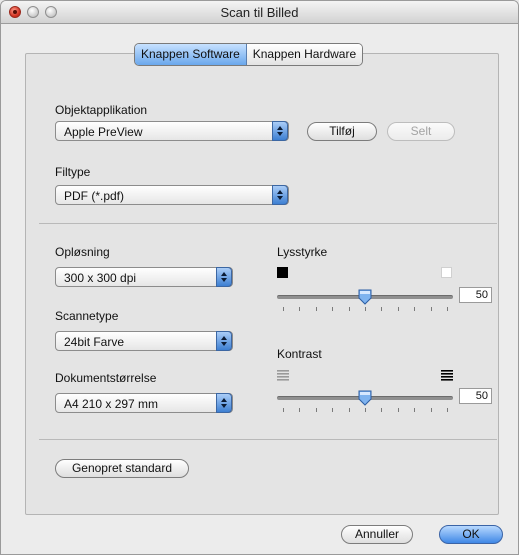 Image resolution: width=519 pixels, height=555 pixels. What do you see at coordinates (111, 404) in the screenshot?
I see `document-size-value: A4 210 x 297 mm` at bounding box center [111, 404].